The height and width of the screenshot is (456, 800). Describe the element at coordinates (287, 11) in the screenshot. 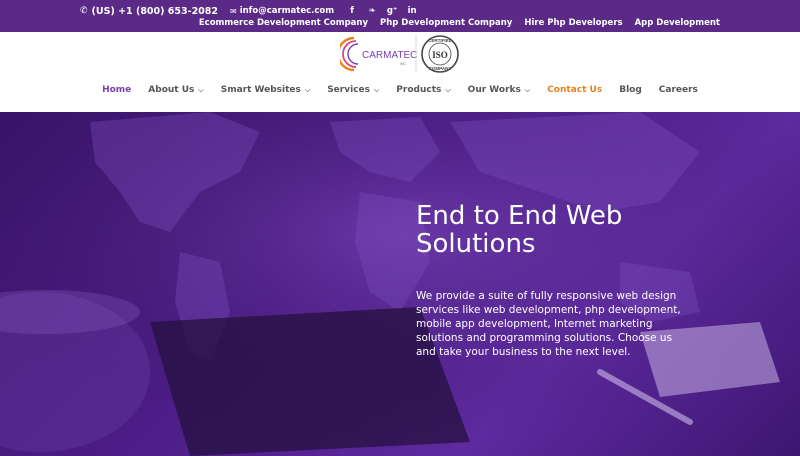

I see `email-address: info@carmatec.com` at that location.